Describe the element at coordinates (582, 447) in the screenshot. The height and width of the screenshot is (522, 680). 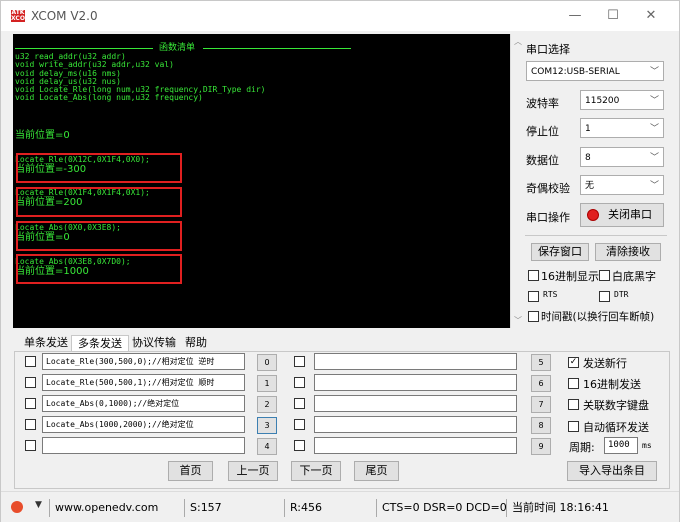
I see `period-label: 周期:` at that location.